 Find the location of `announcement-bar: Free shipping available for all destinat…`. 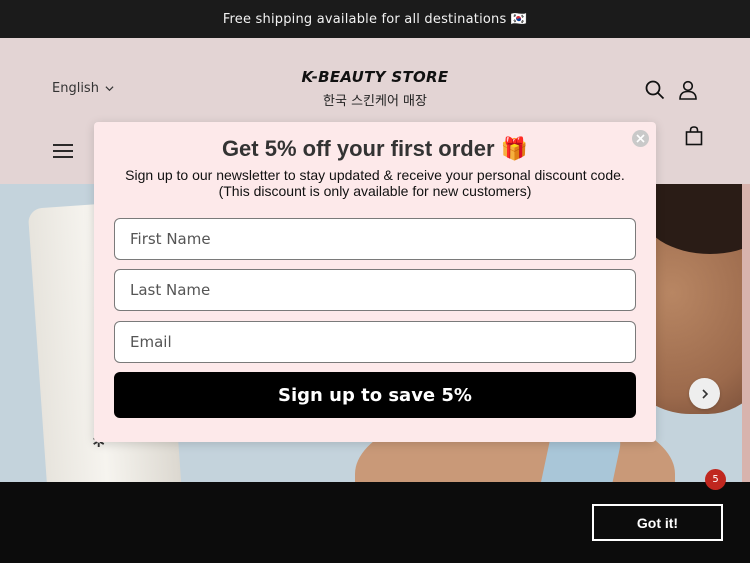

announcement-bar: Free shipping available for all destinat… is located at coordinates (375, 19).